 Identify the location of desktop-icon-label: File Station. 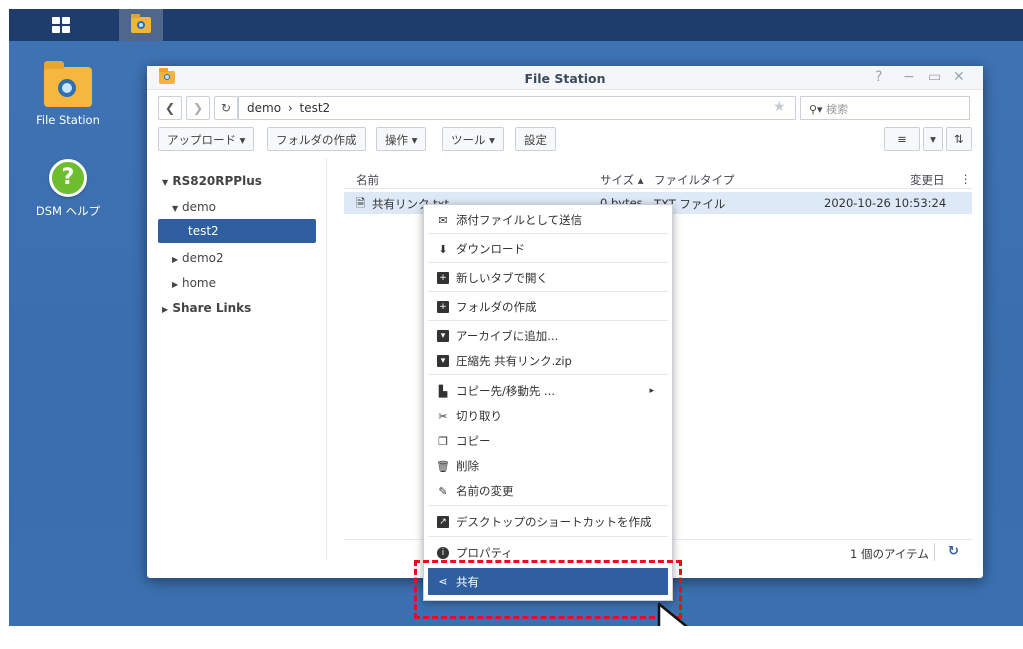
(68, 120).